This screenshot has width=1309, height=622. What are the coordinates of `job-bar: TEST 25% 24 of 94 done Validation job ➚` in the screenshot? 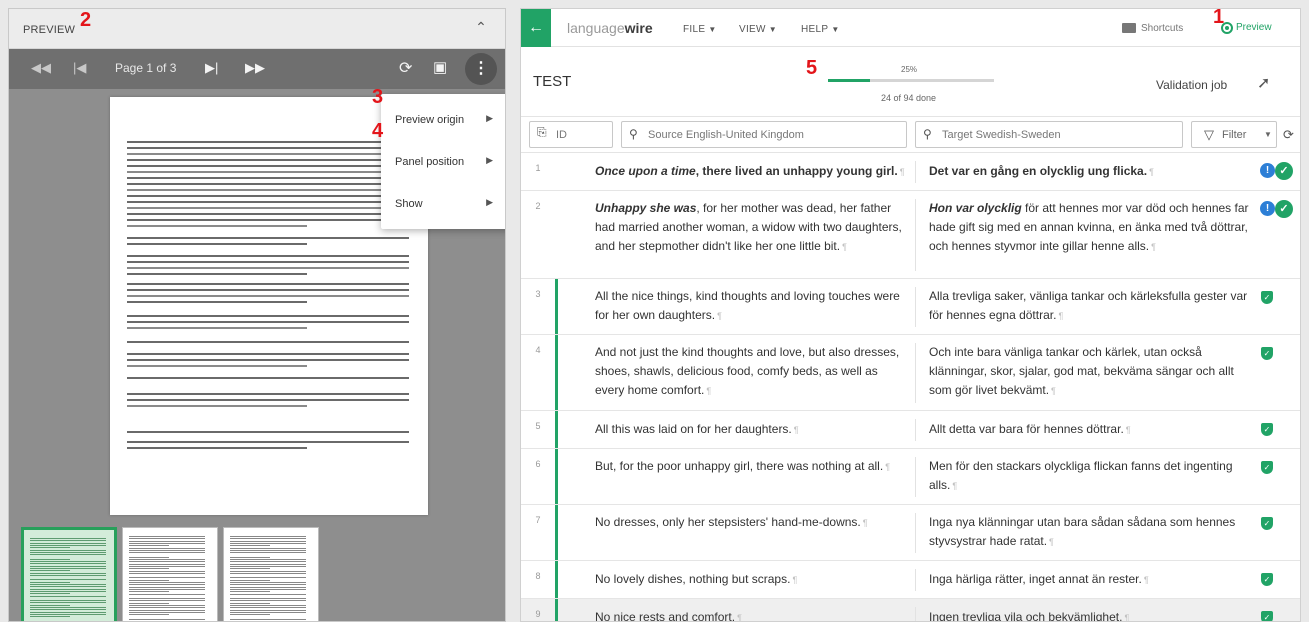 It's located at (910, 82).